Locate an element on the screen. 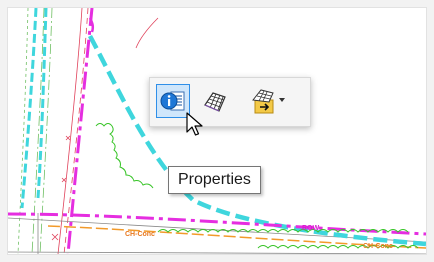 The height and width of the screenshot is (262, 434). red-property-line is located at coordinates (70, 131).